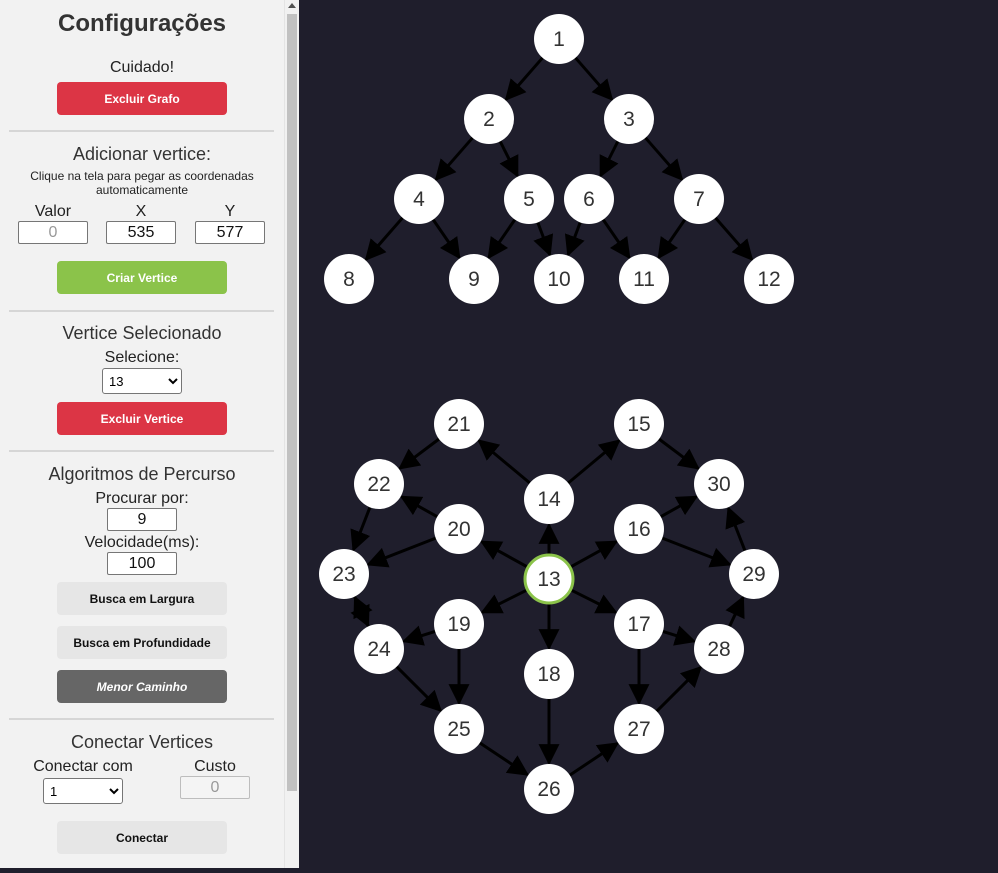 The height and width of the screenshot is (873, 998). I want to click on graph-node-6: 6, so click(589, 199).